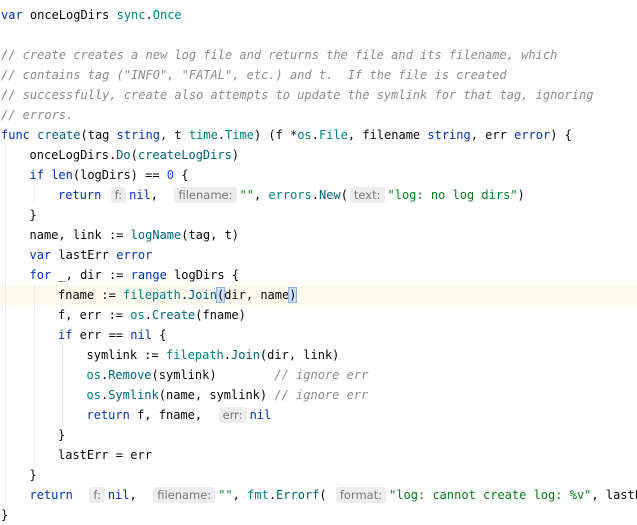 The width and height of the screenshot is (637, 525). What do you see at coordinates (91, 295) in the screenshot?
I see `code-token: fname :=` at bounding box center [91, 295].